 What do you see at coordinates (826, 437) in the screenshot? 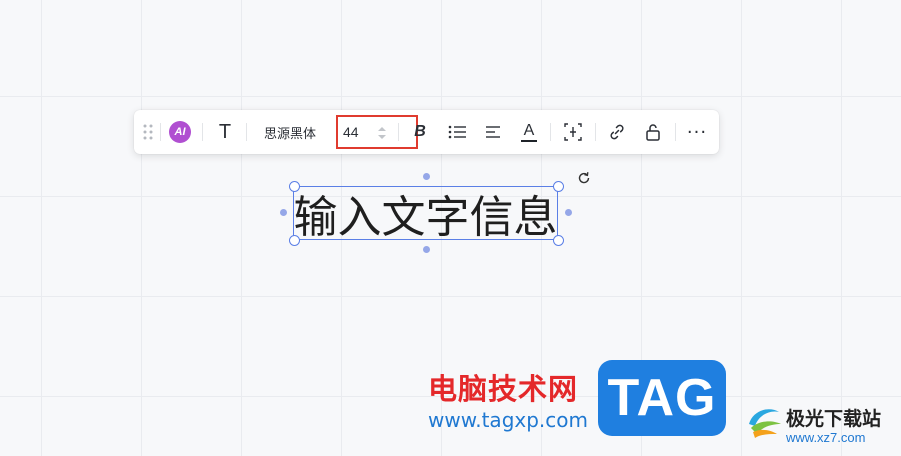
I see `watermark-site-url: www.xz7.com` at bounding box center [826, 437].